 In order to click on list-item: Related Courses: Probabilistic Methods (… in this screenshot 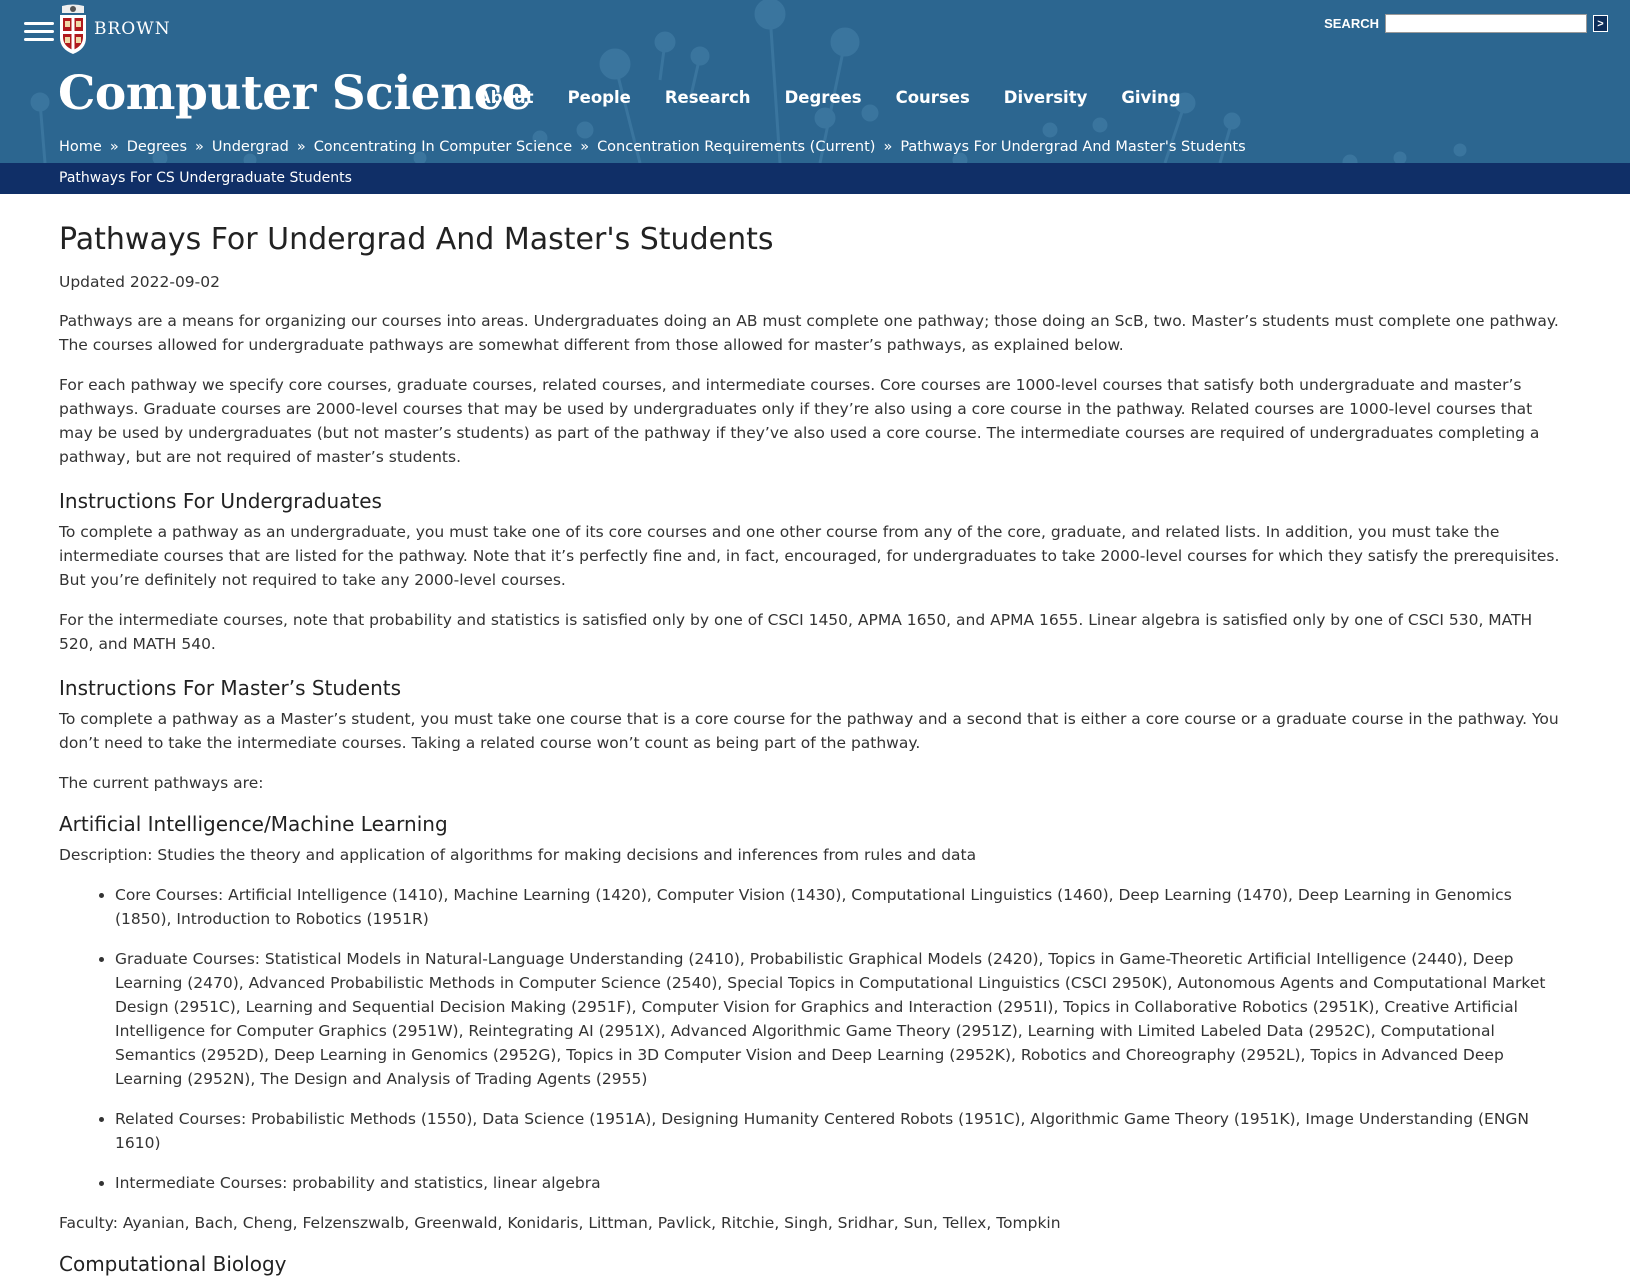, I will do `click(841, 1131)`.